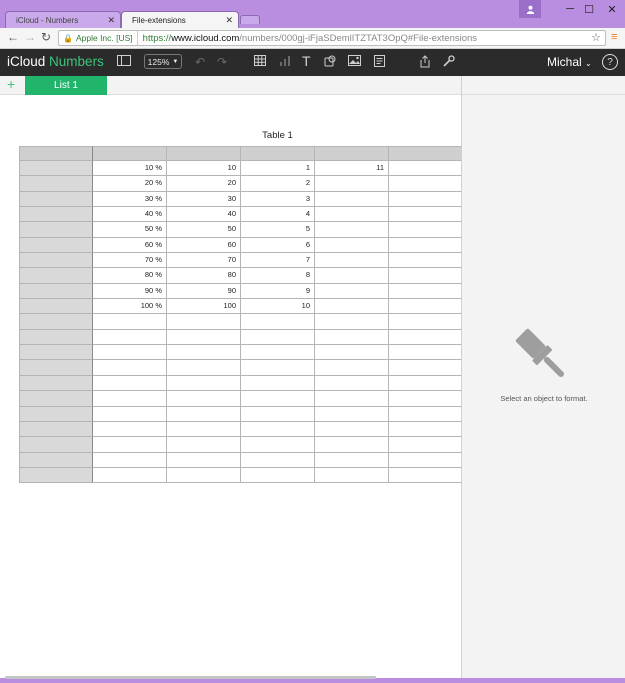 The width and height of the screenshot is (625, 683). I want to click on table-cell: 3, so click(278, 199).